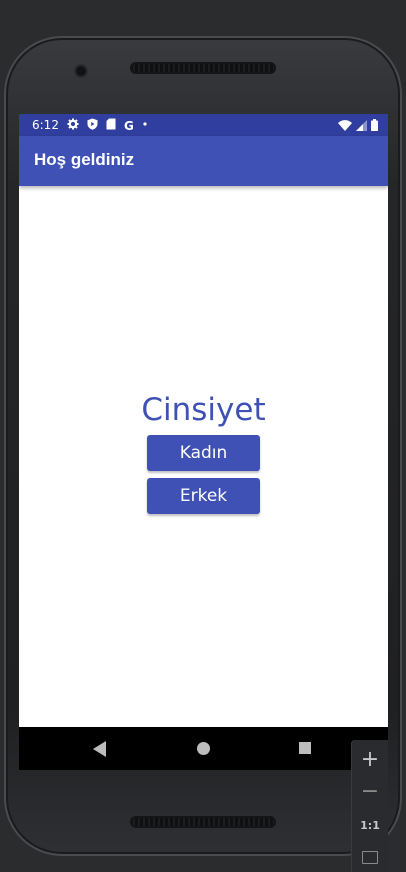 The image size is (406, 872). What do you see at coordinates (145, 125) in the screenshot?
I see `dot-icon` at bounding box center [145, 125].